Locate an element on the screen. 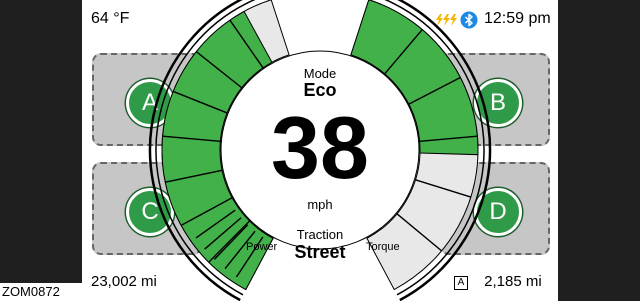 Image resolution: width=640 pixels, height=301 pixels. reference-code: ZOM0872 is located at coordinates (43, 292).